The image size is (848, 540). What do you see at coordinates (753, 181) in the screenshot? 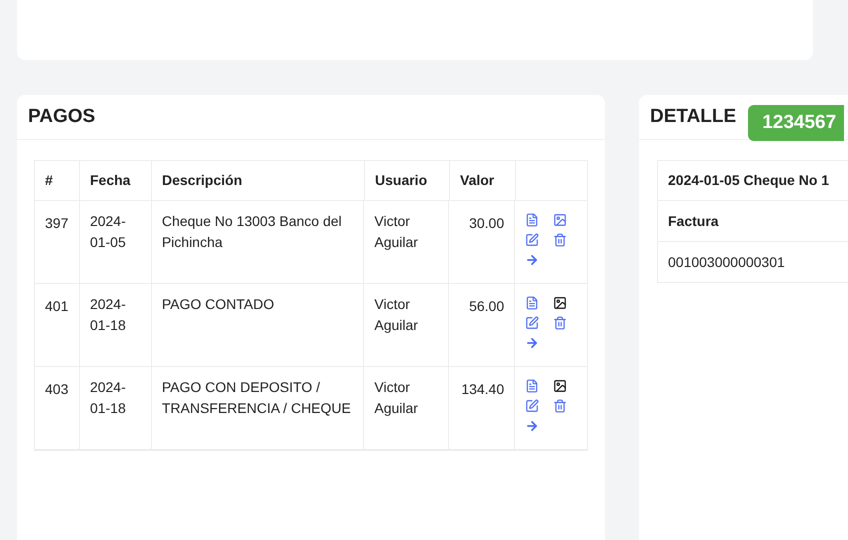
I see `table-cell: 2024-01-05 Cheque No 1` at bounding box center [753, 181].